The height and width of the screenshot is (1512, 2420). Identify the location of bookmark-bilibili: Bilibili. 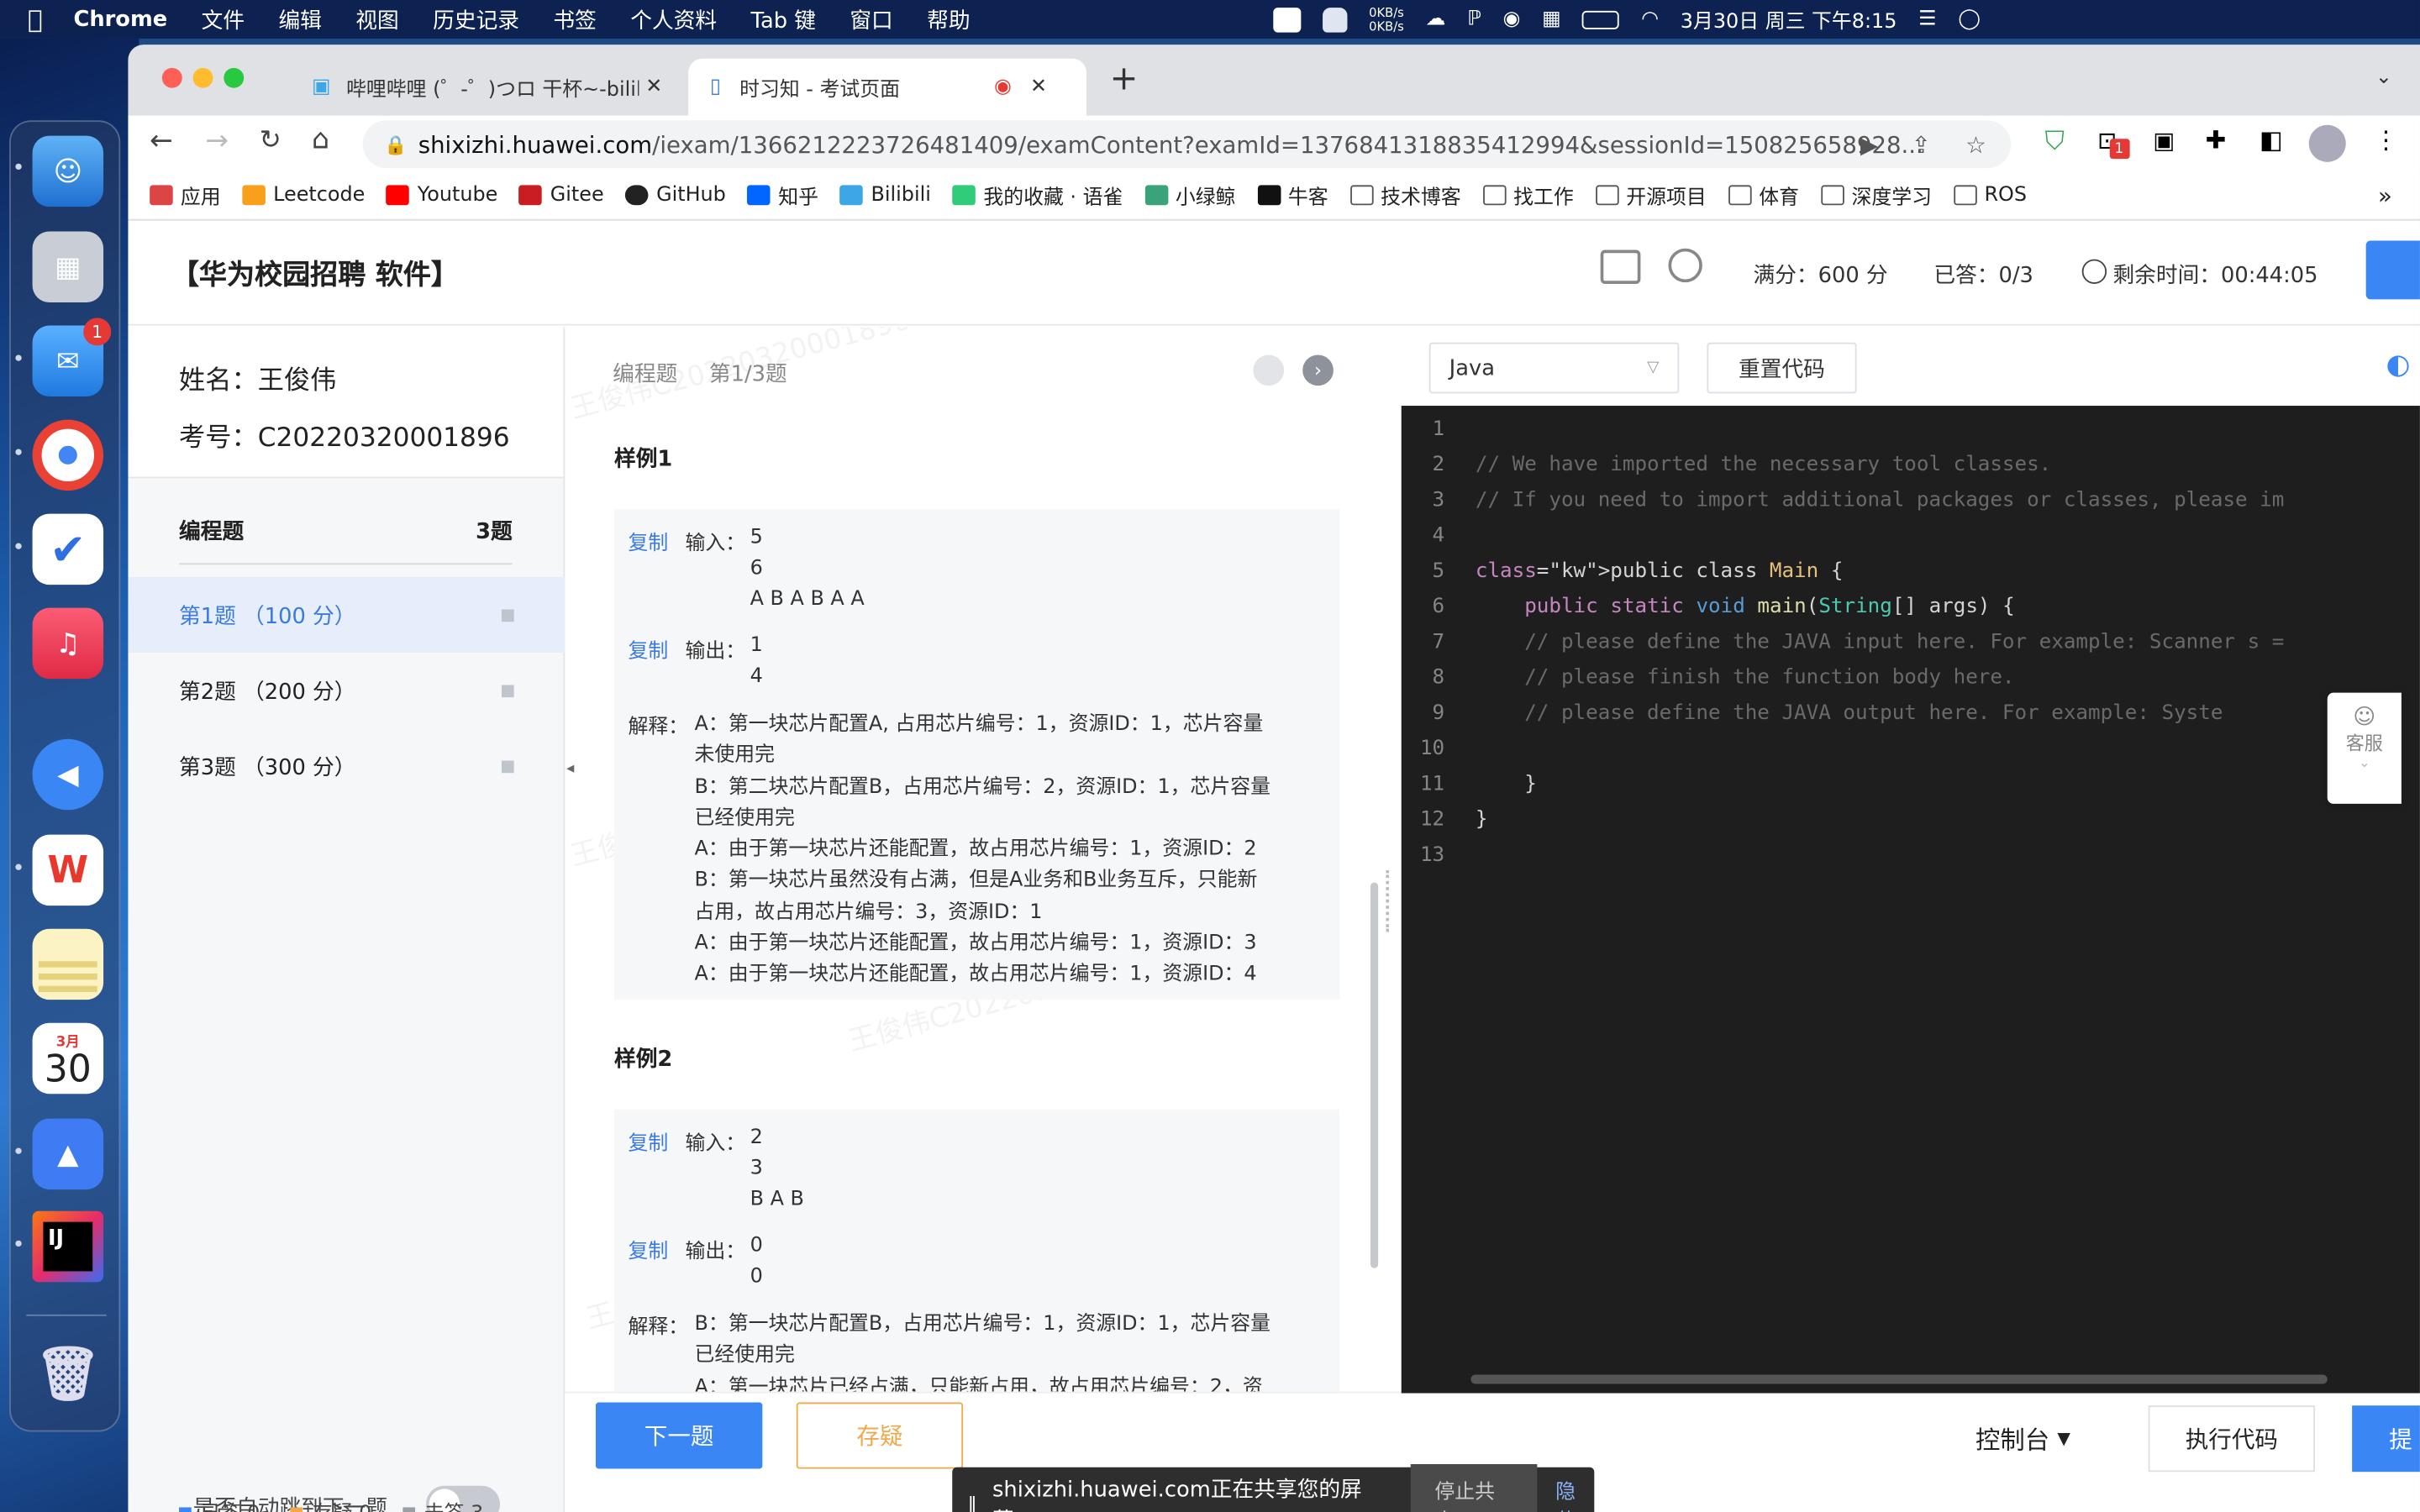
(885, 195).